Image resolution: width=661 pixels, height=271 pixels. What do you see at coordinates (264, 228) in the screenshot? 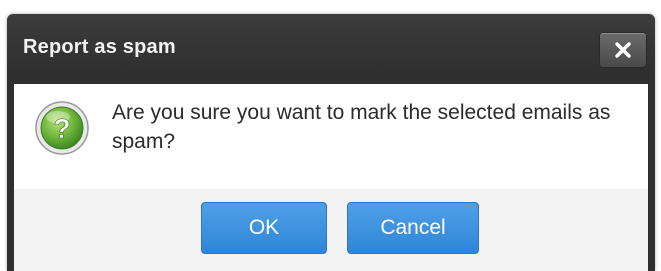
I see `ok-button: OK` at bounding box center [264, 228].